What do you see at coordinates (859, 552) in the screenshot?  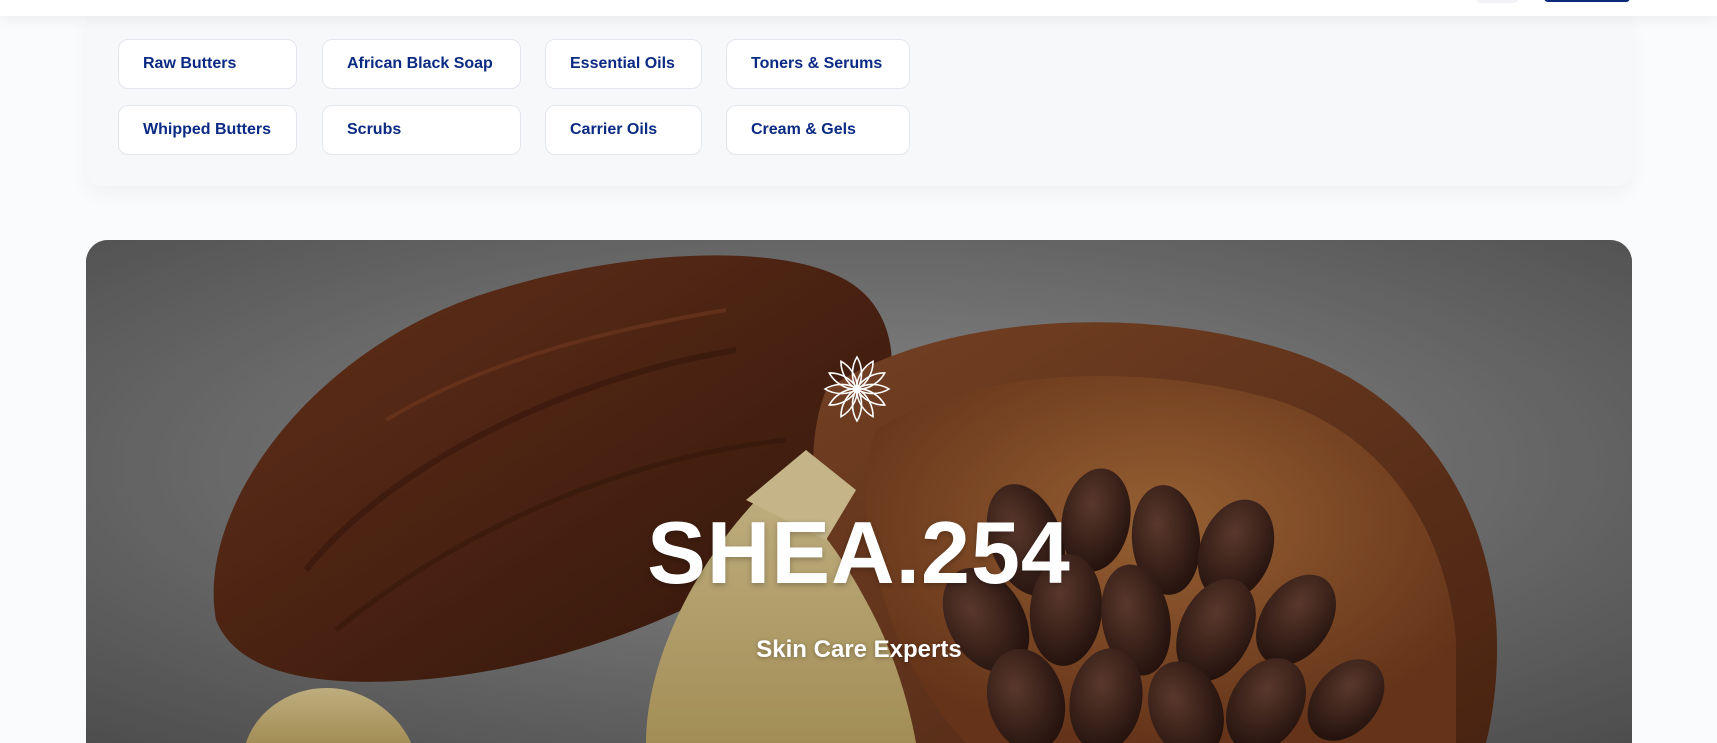 I see `hero-title: SHEA.254` at bounding box center [859, 552].